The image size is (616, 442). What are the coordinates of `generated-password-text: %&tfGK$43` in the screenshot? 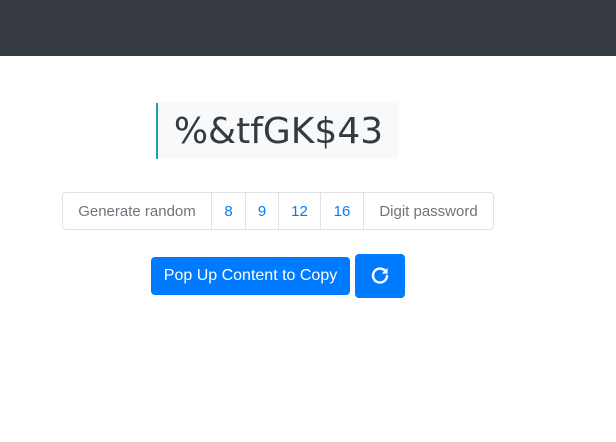 It's located at (278, 131).